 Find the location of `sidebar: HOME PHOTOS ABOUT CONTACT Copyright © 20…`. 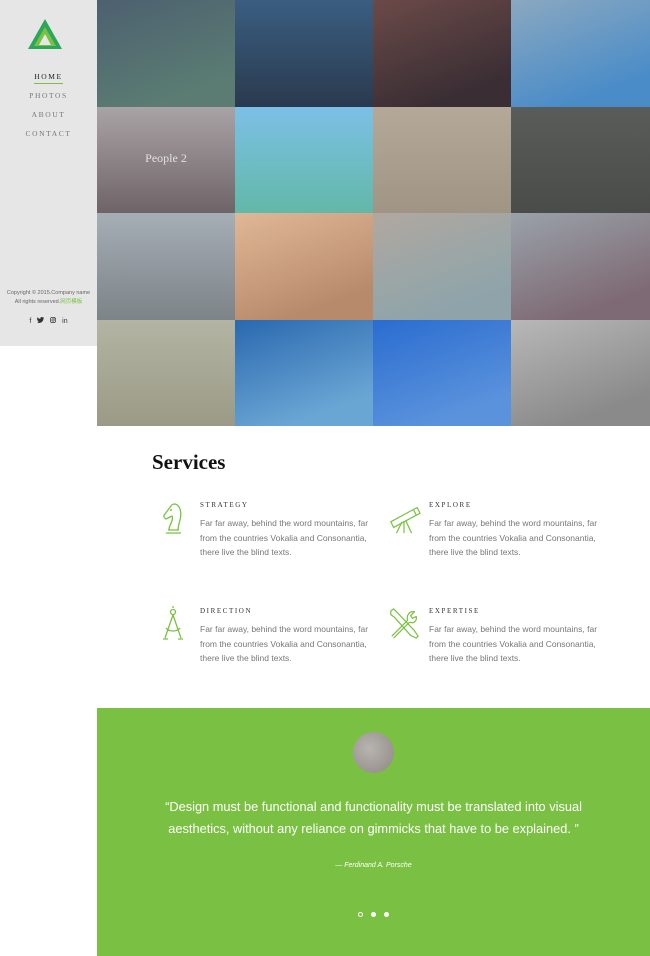

sidebar: HOME PHOTOS ABOUT CONTACT Copyright © 20… is located at coordinates (48, 173).